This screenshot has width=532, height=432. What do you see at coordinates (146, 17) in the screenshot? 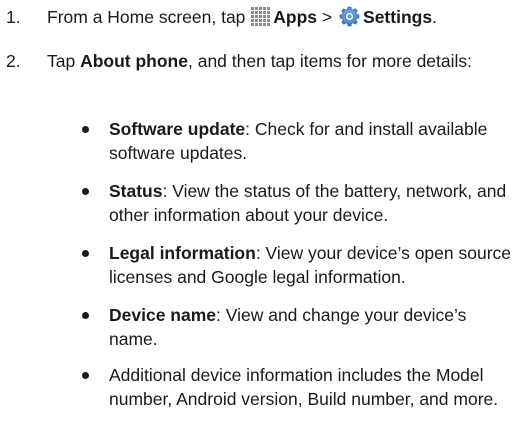
I see `step-prefix: From a Home screen, tap` at bounding box center [146, 17].